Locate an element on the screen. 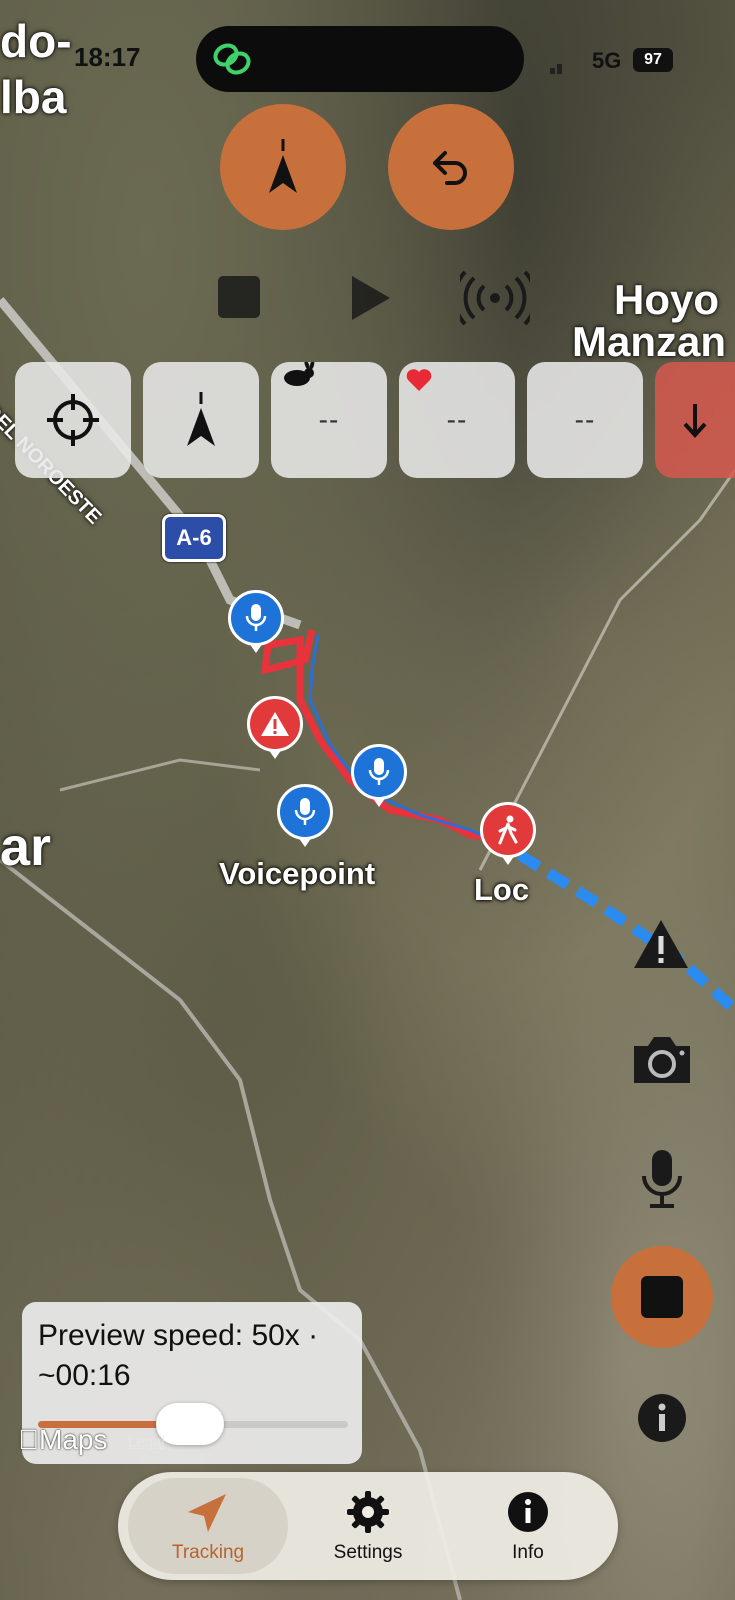 Image resolution: width=735 pixels, height=1600 pixels. tab-label: Tracking is located at coordinates (208, 1552).